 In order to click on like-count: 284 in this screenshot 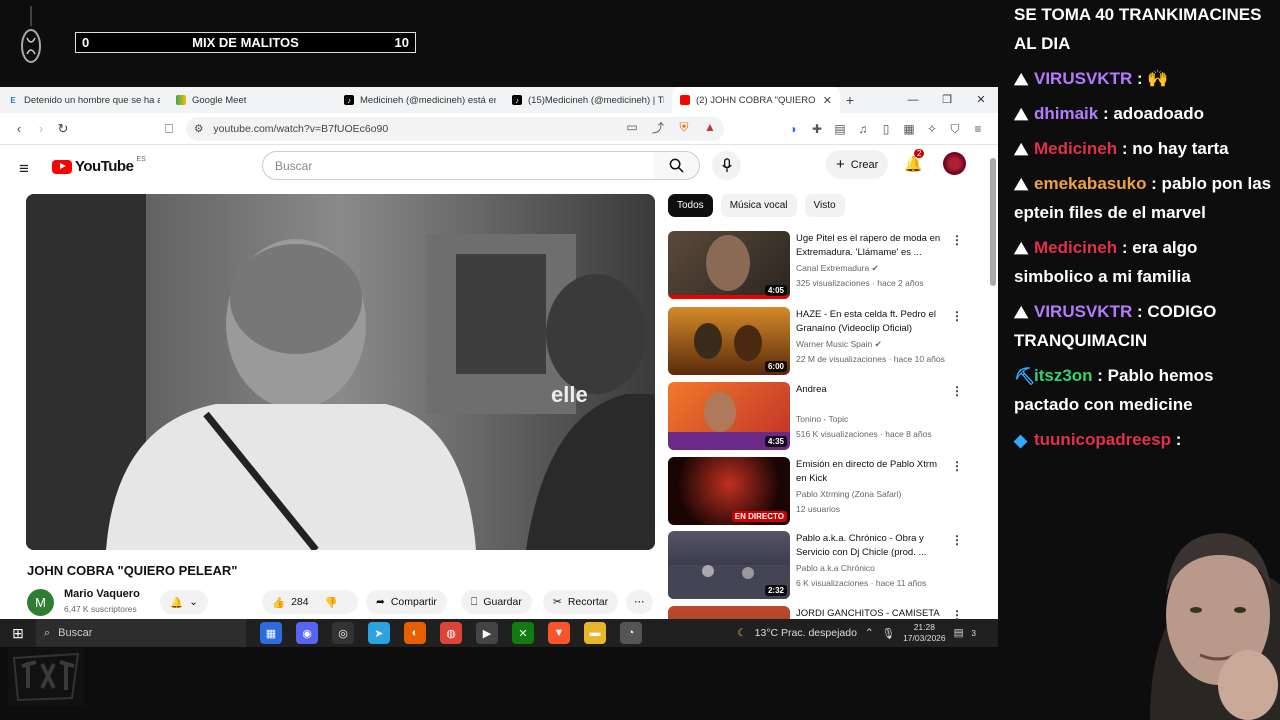, I will do `click(300, 602)`.